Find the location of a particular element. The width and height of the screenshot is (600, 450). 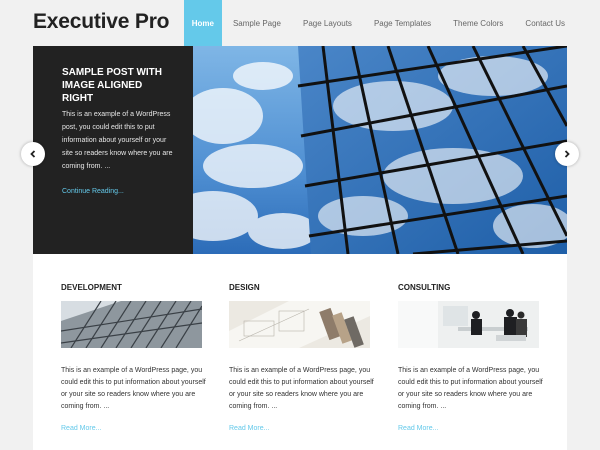

nav-item-sample-page: Sample Page is located at coordinates (257, 23).